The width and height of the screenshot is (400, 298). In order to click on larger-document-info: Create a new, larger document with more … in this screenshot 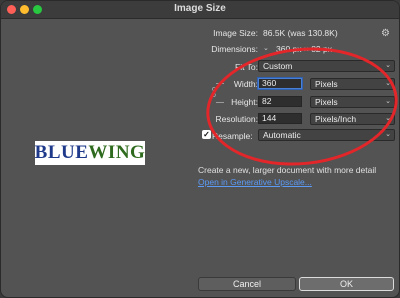, I will do `click(287, 170)`.